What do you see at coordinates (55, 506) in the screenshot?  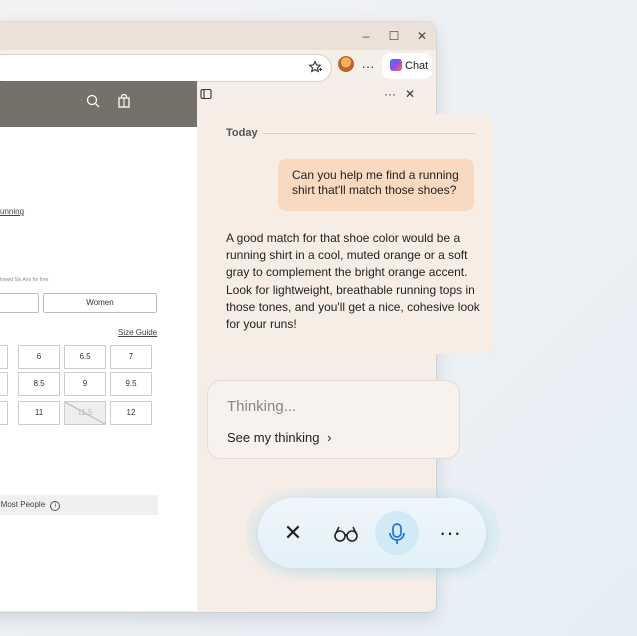 I see `info-icon: i` at bounding box center [55, 506].